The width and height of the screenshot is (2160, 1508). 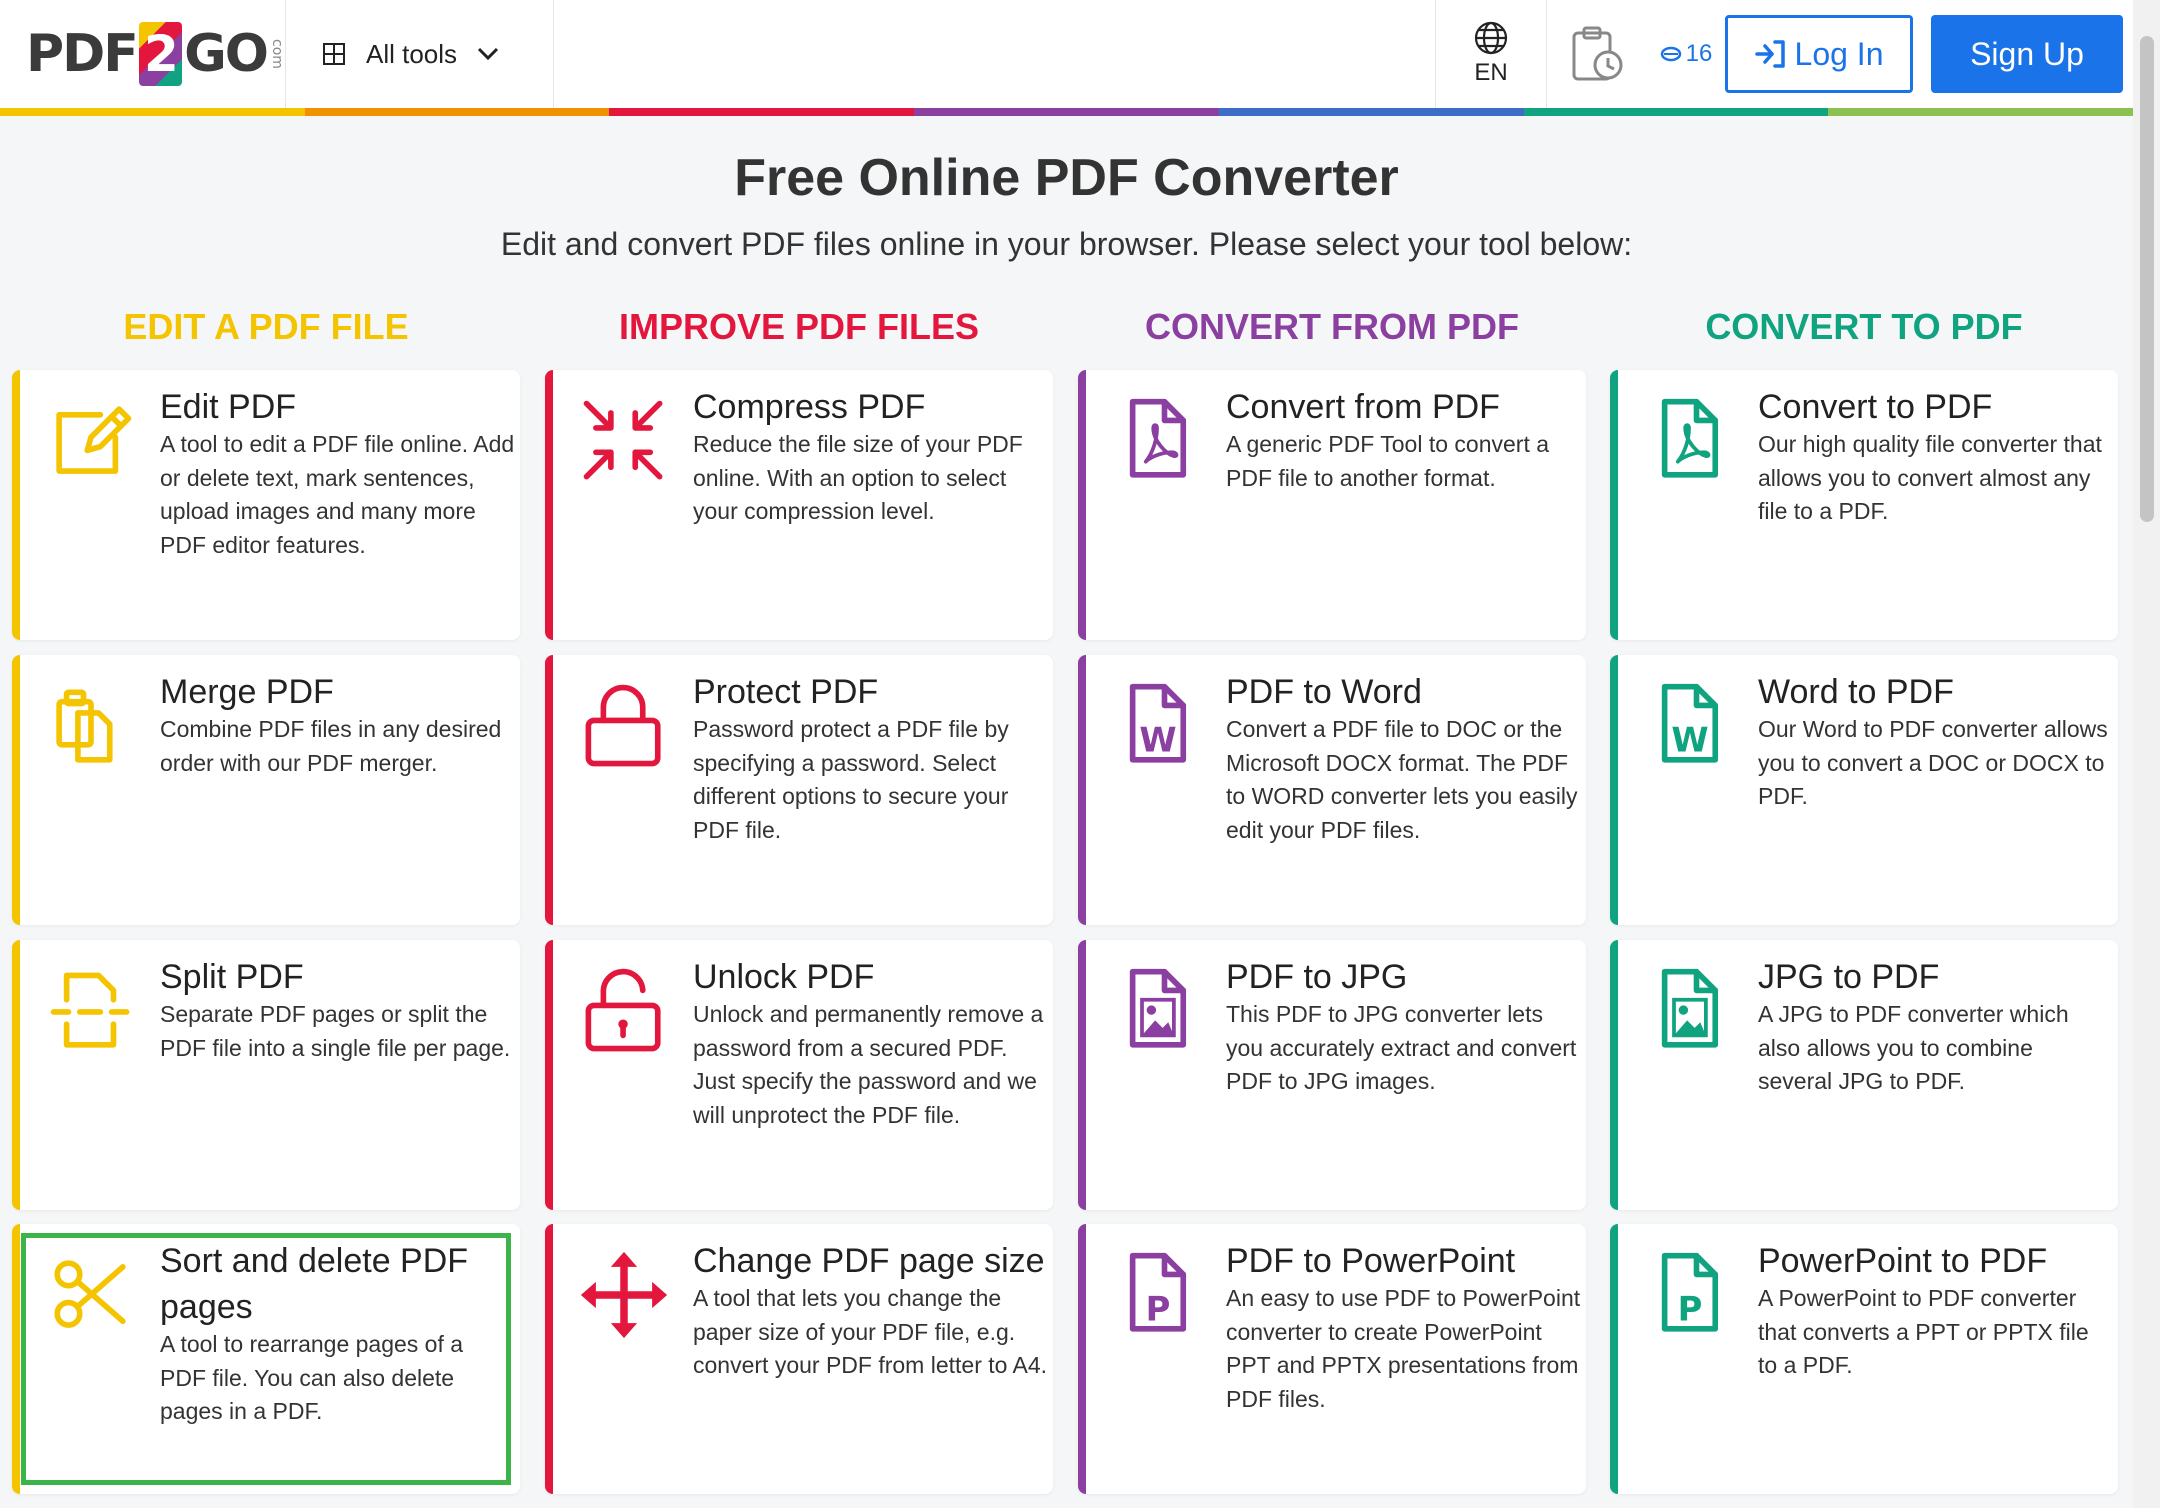 I want to click on column-heading-convert-from: CONVERT FROM PDF, so click(x=1332, y=326).